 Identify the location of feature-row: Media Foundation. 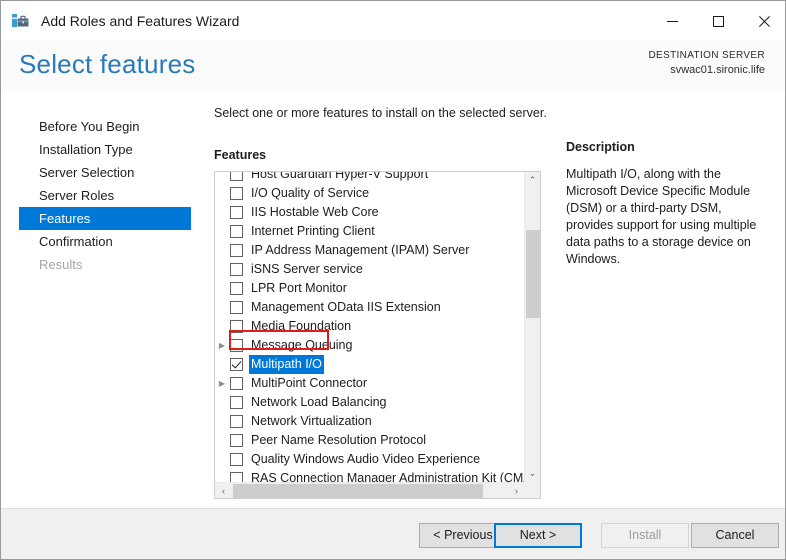
(370, 326).